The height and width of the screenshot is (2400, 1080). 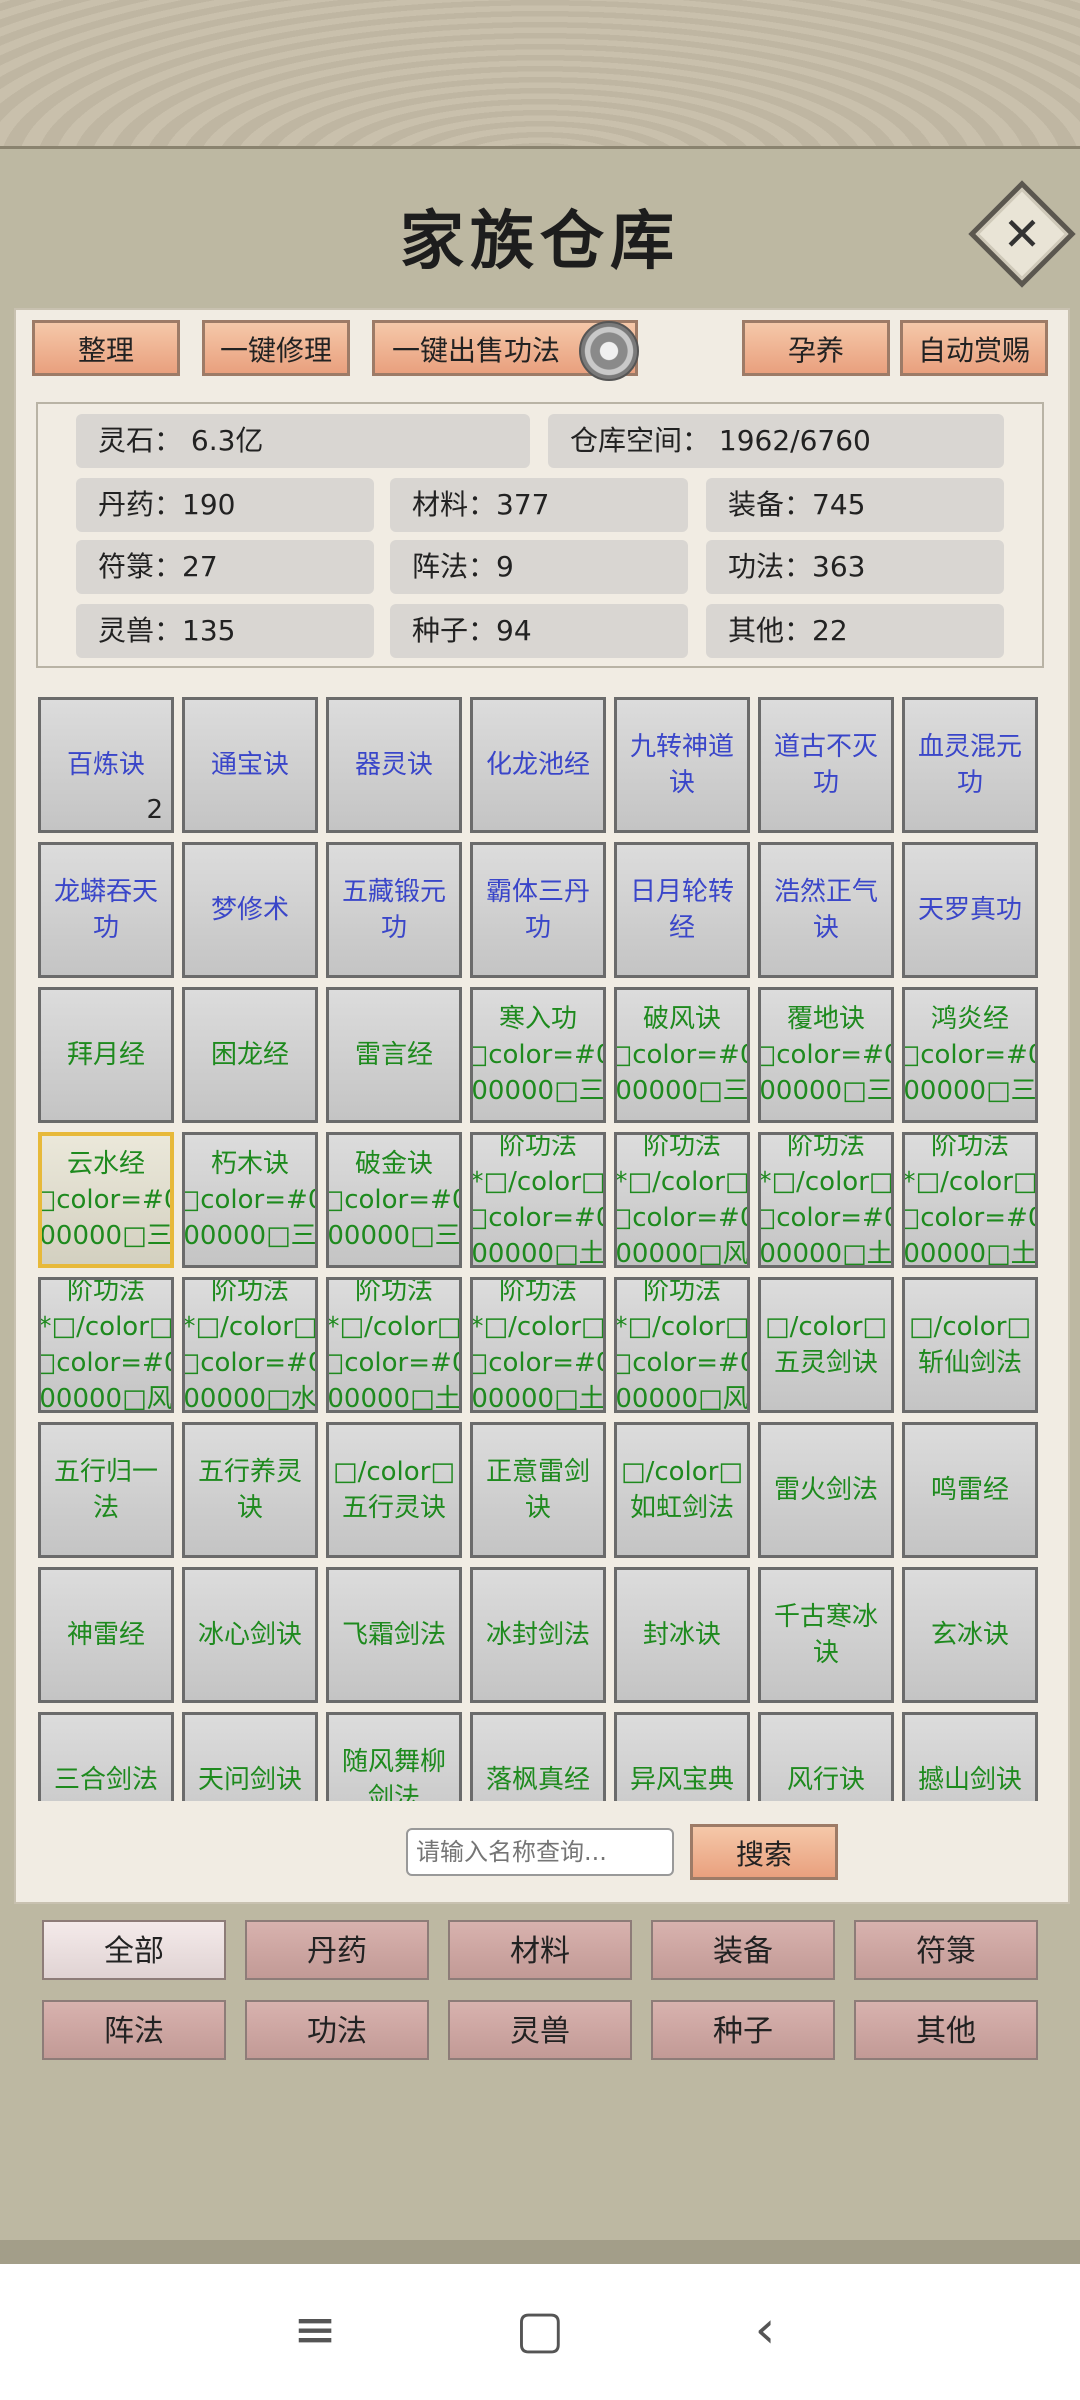 I want to click on category-tab: 阵法, so click(x=134, y=2030).